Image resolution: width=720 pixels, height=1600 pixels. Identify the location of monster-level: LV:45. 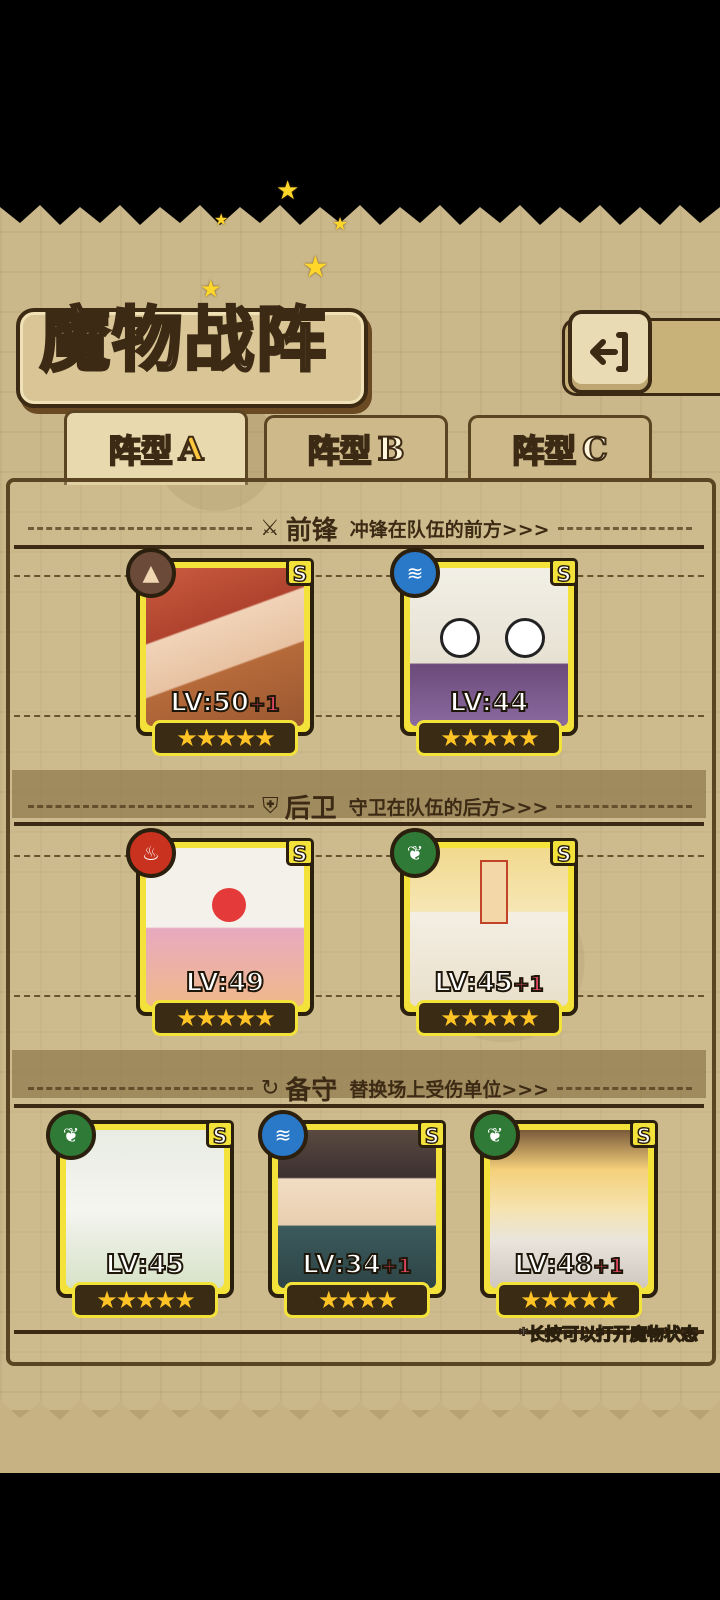
(145, 1265).